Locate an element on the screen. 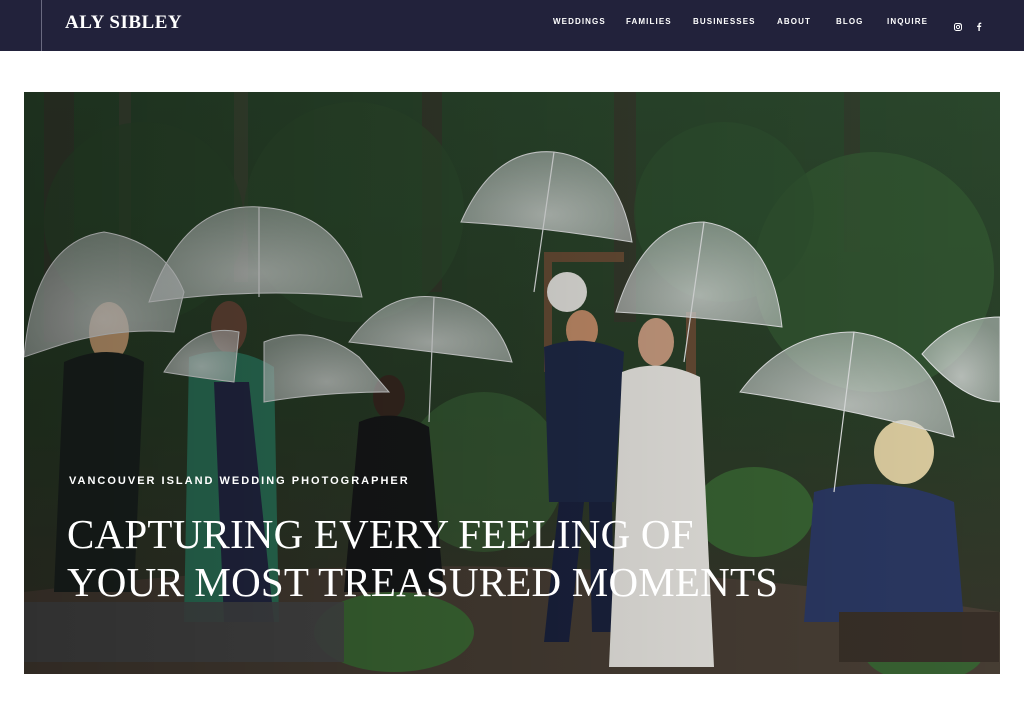 This screenshot has height=702, width=1024. nav-blog: BLOG is located at coordinates (850, 21).